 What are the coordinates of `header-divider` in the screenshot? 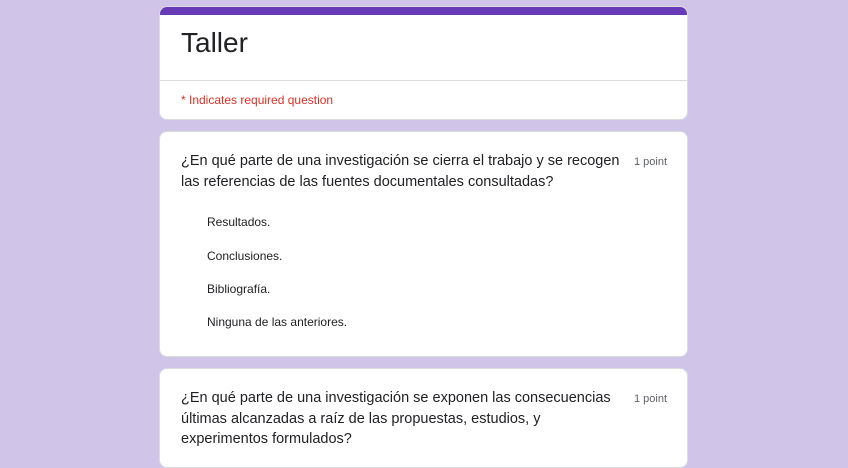 It's located at (423, 80).